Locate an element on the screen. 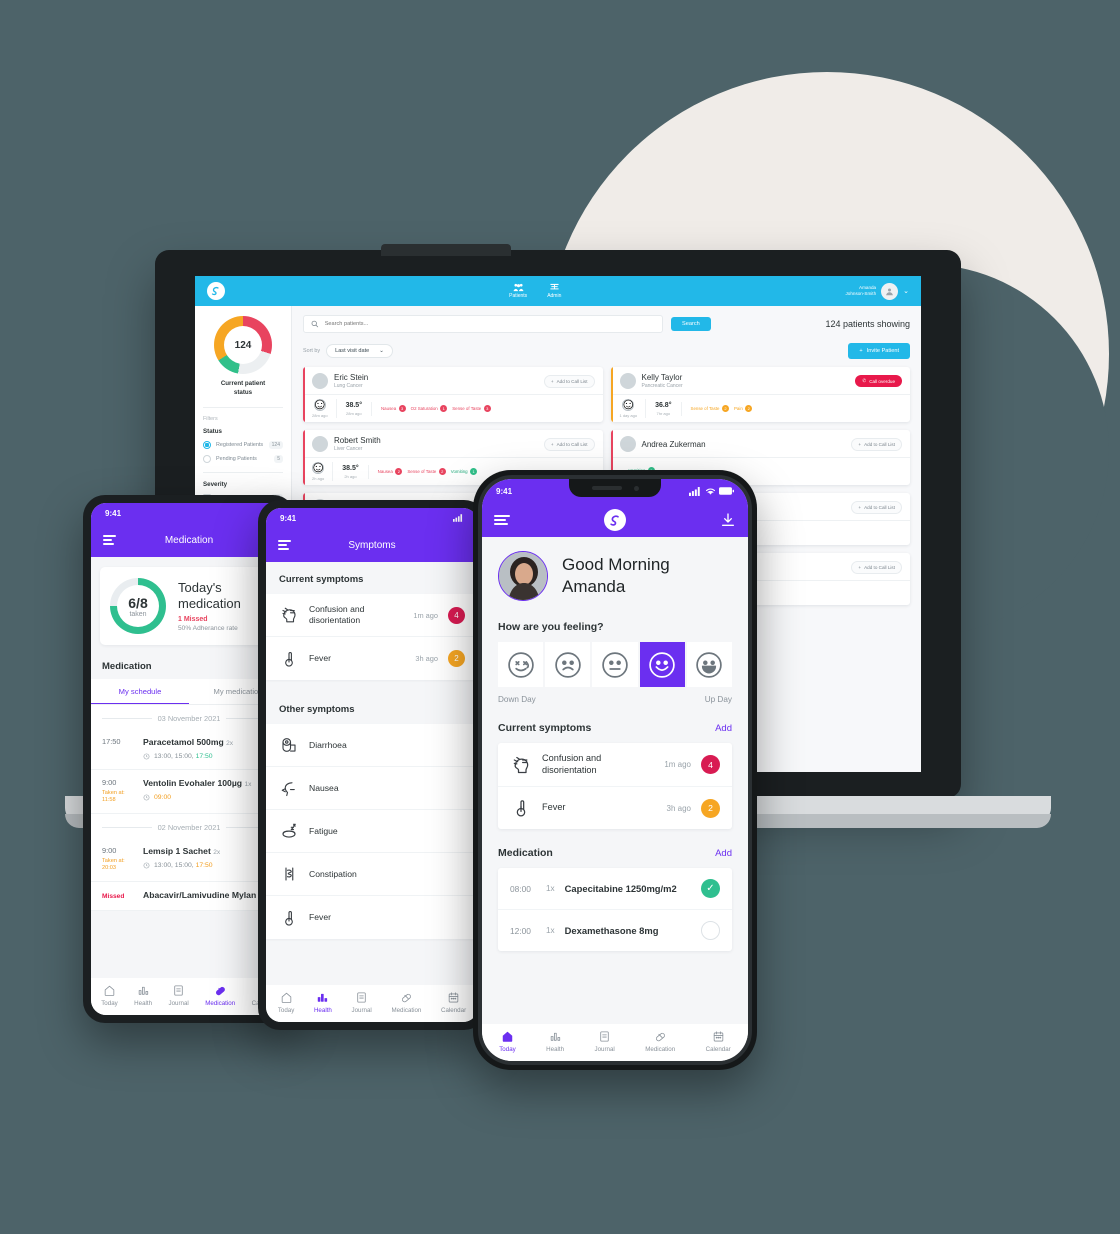 The image size is (1120, 1234). user-menu: Amanda Johnson-Smith ⌄ is located at coordinates (877, 291).